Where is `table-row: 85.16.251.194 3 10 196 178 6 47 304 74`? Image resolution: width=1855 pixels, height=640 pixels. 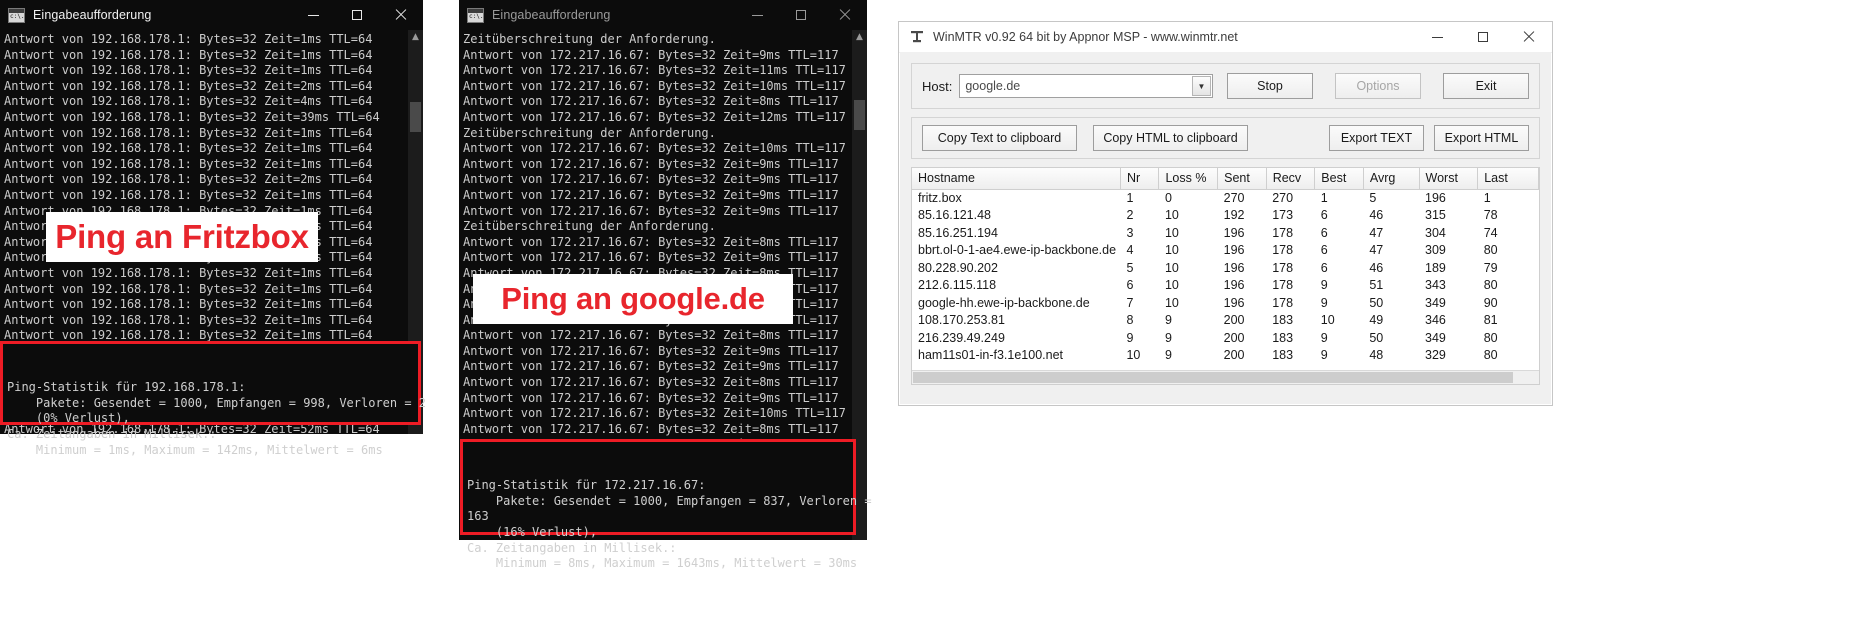
table-row: 85.16.251.194 3 10 196 178 6 47 304 74 is located at coordinates (1225, 234).